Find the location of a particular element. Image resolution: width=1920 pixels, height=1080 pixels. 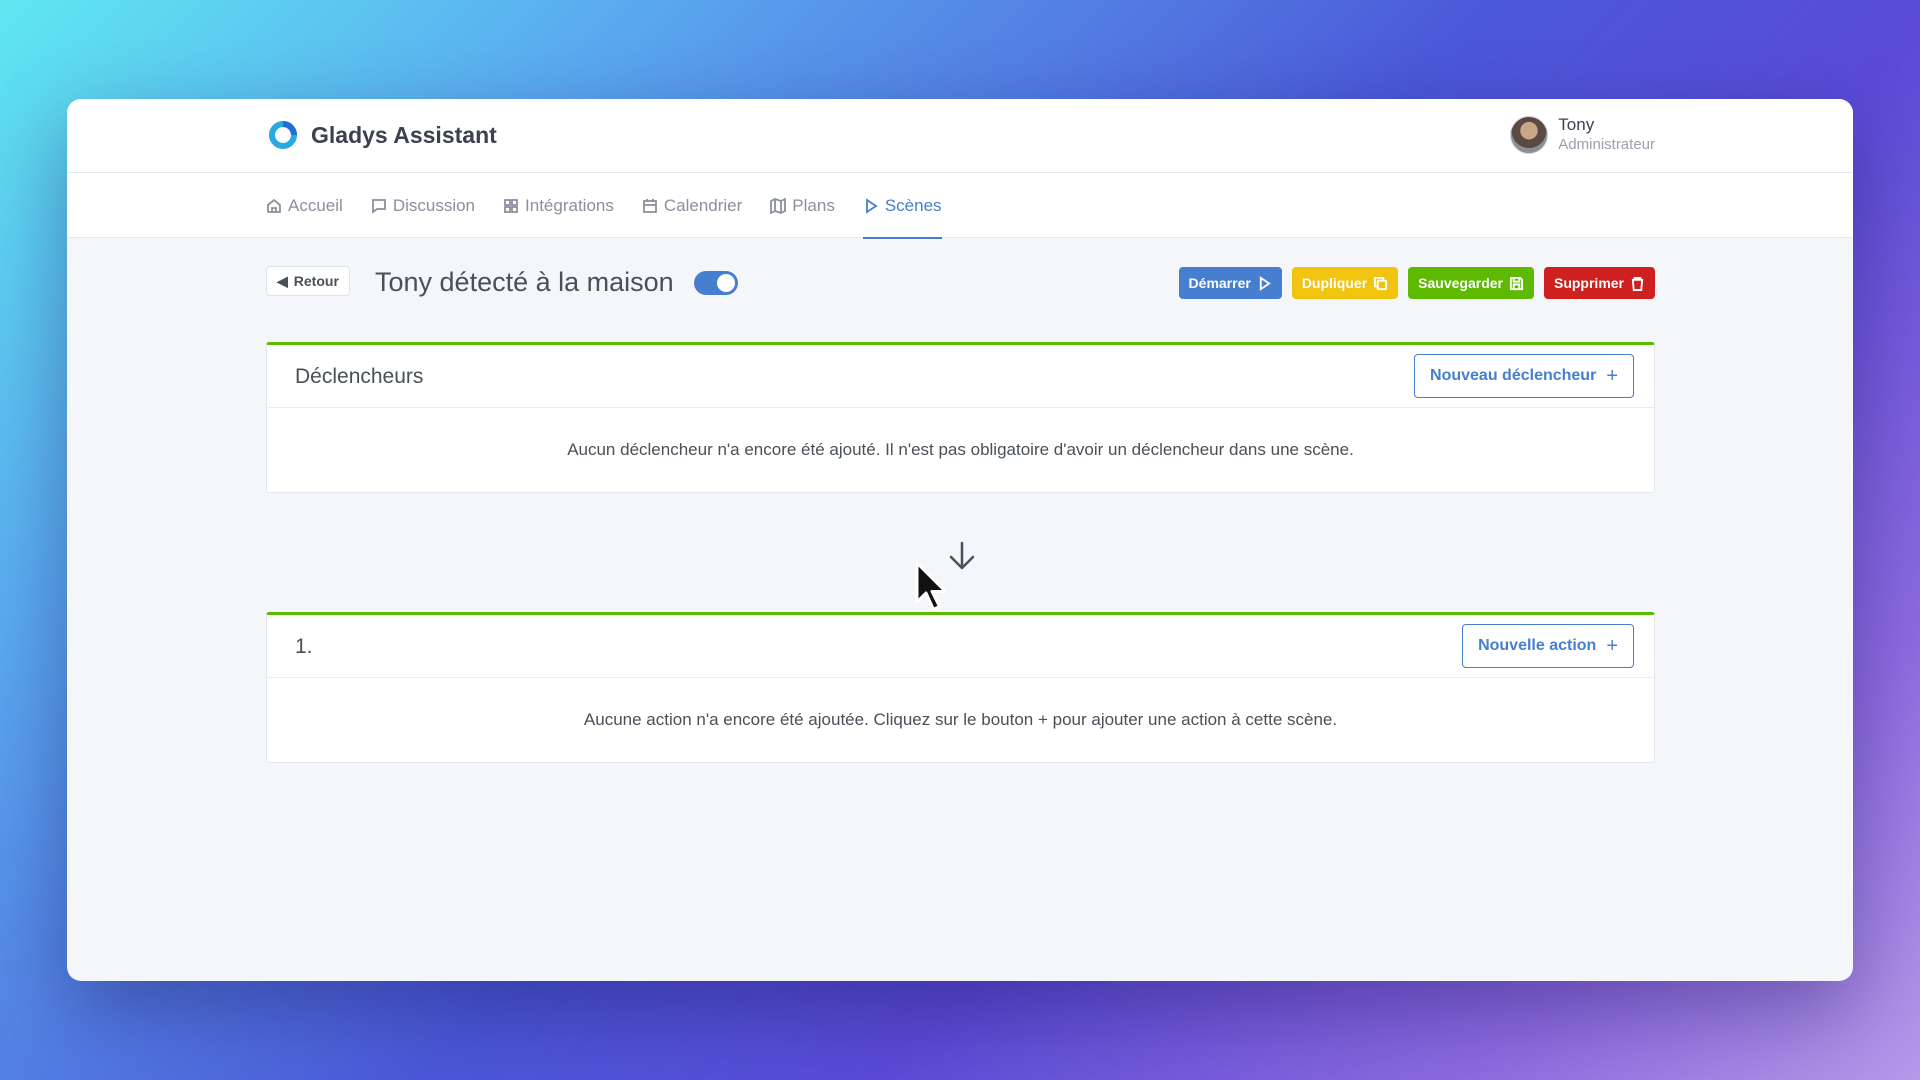

brand: Gladys Assistant is located at coordinates (382, 135).